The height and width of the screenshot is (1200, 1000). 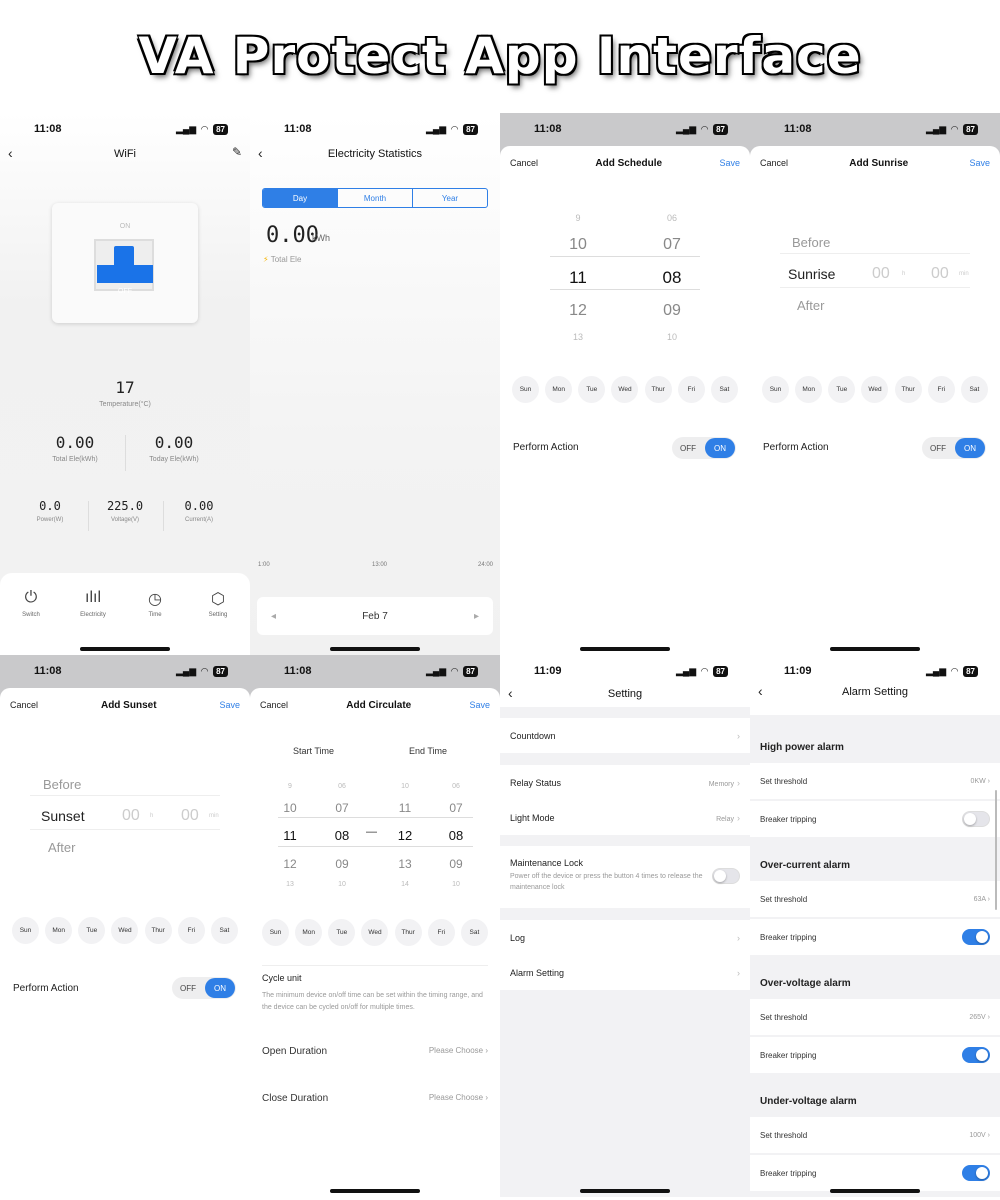 I want to click on prev-date-icon: ◂, so click(x=273, y=616).